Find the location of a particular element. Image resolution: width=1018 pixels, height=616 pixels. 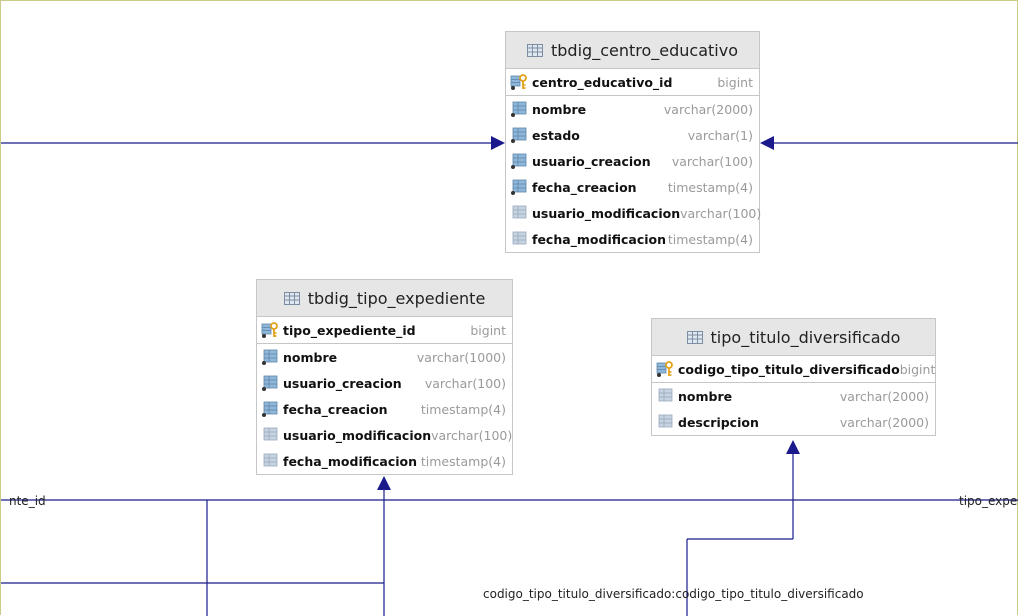

column-name: tipo_expediente_id is located at coordinates (349, 330).